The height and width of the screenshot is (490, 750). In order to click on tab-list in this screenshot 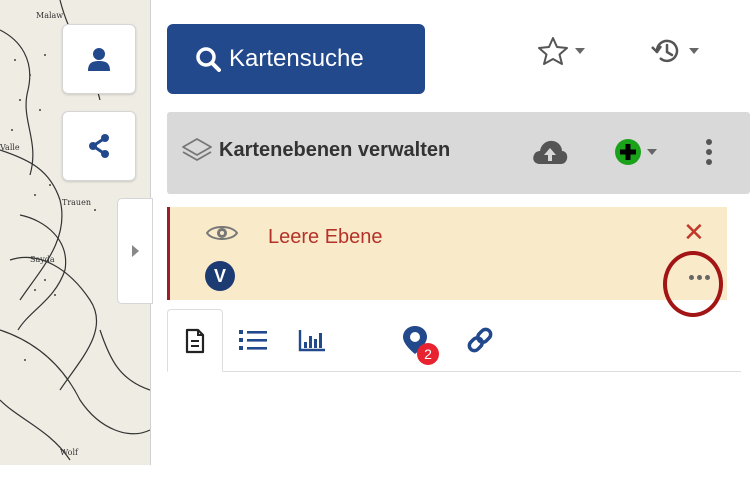, I will do `click(253, 340)`.